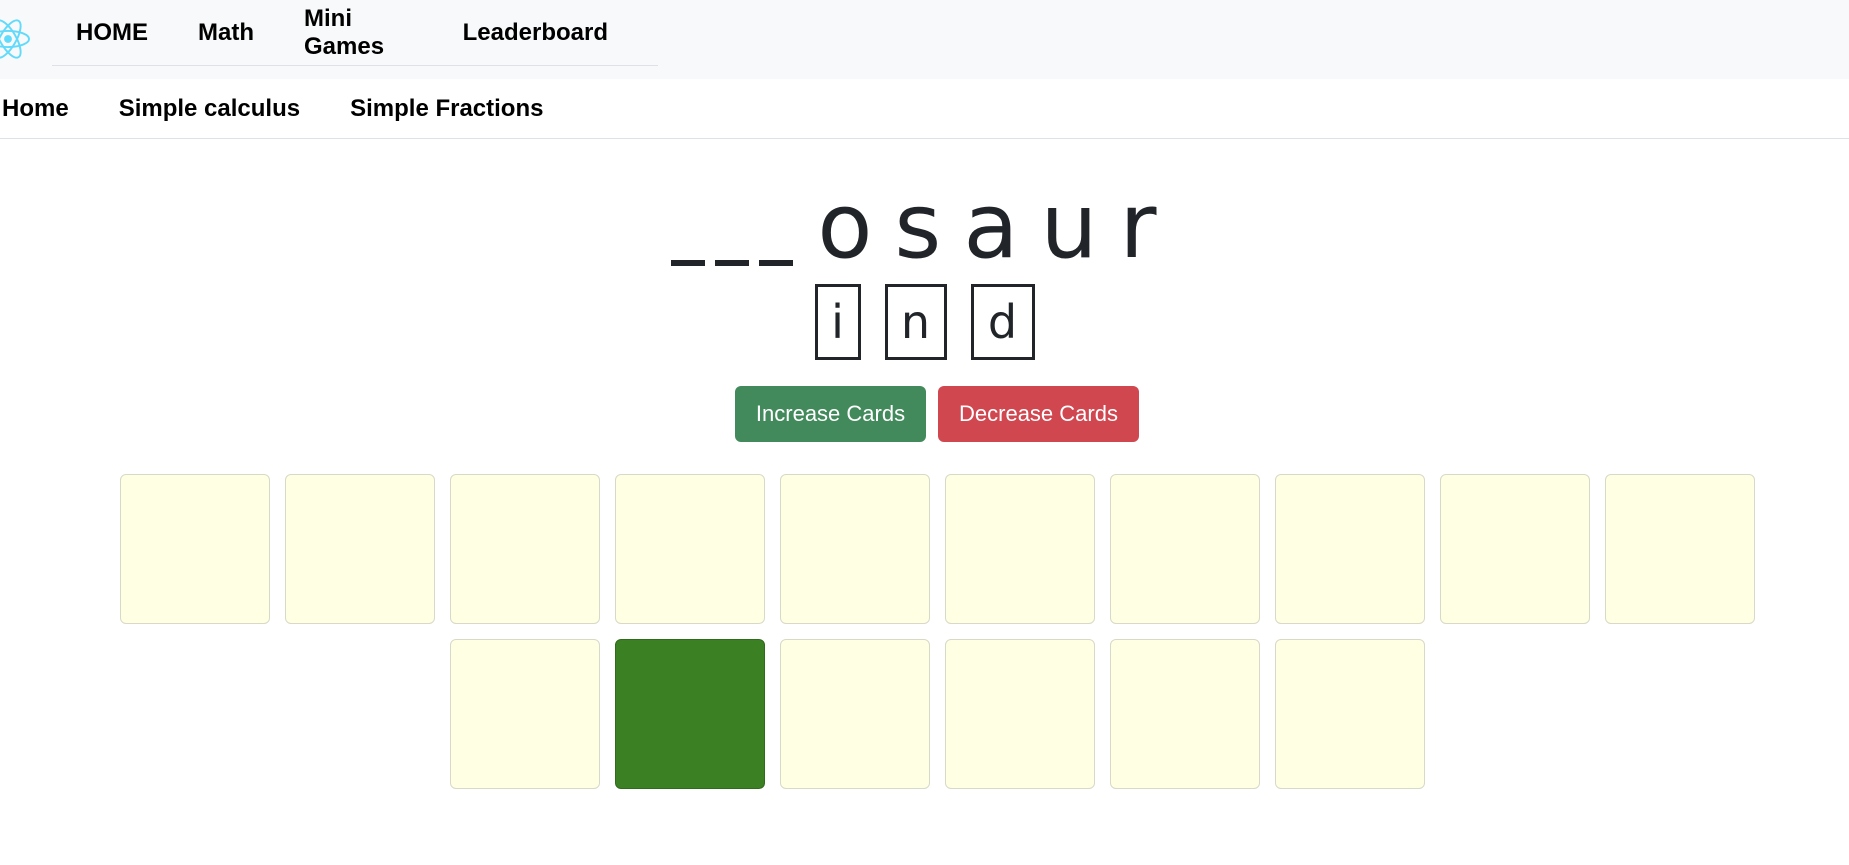 This screenshot has width=1849, height=865. What do you see at coordinates (535, 33) in the screenshot?
I see `nav-item-leaderboard: Leaderboard` at bounding box center [535, 33].